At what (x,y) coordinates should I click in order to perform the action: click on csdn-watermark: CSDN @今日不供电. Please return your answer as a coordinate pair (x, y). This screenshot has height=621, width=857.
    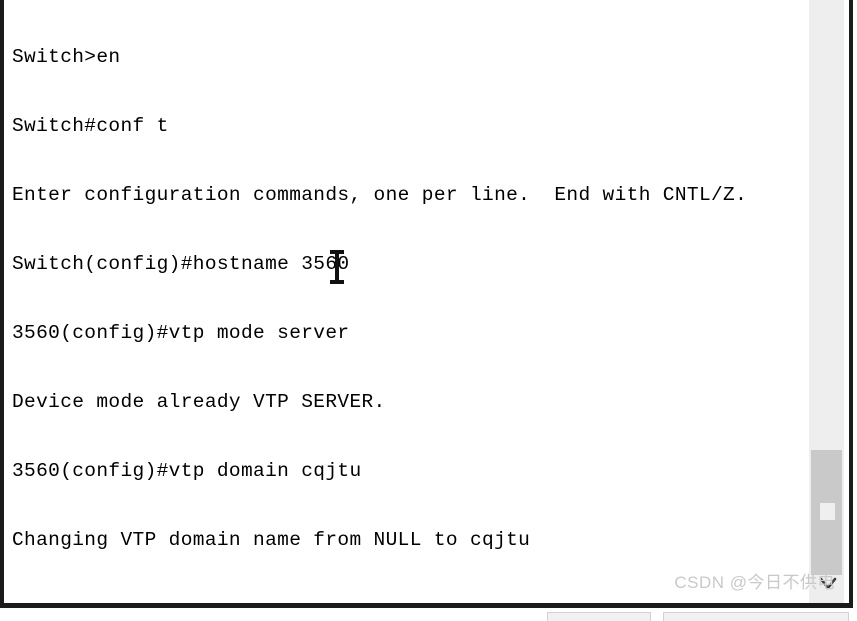
    Looking at the image, I should click on (754, 582).